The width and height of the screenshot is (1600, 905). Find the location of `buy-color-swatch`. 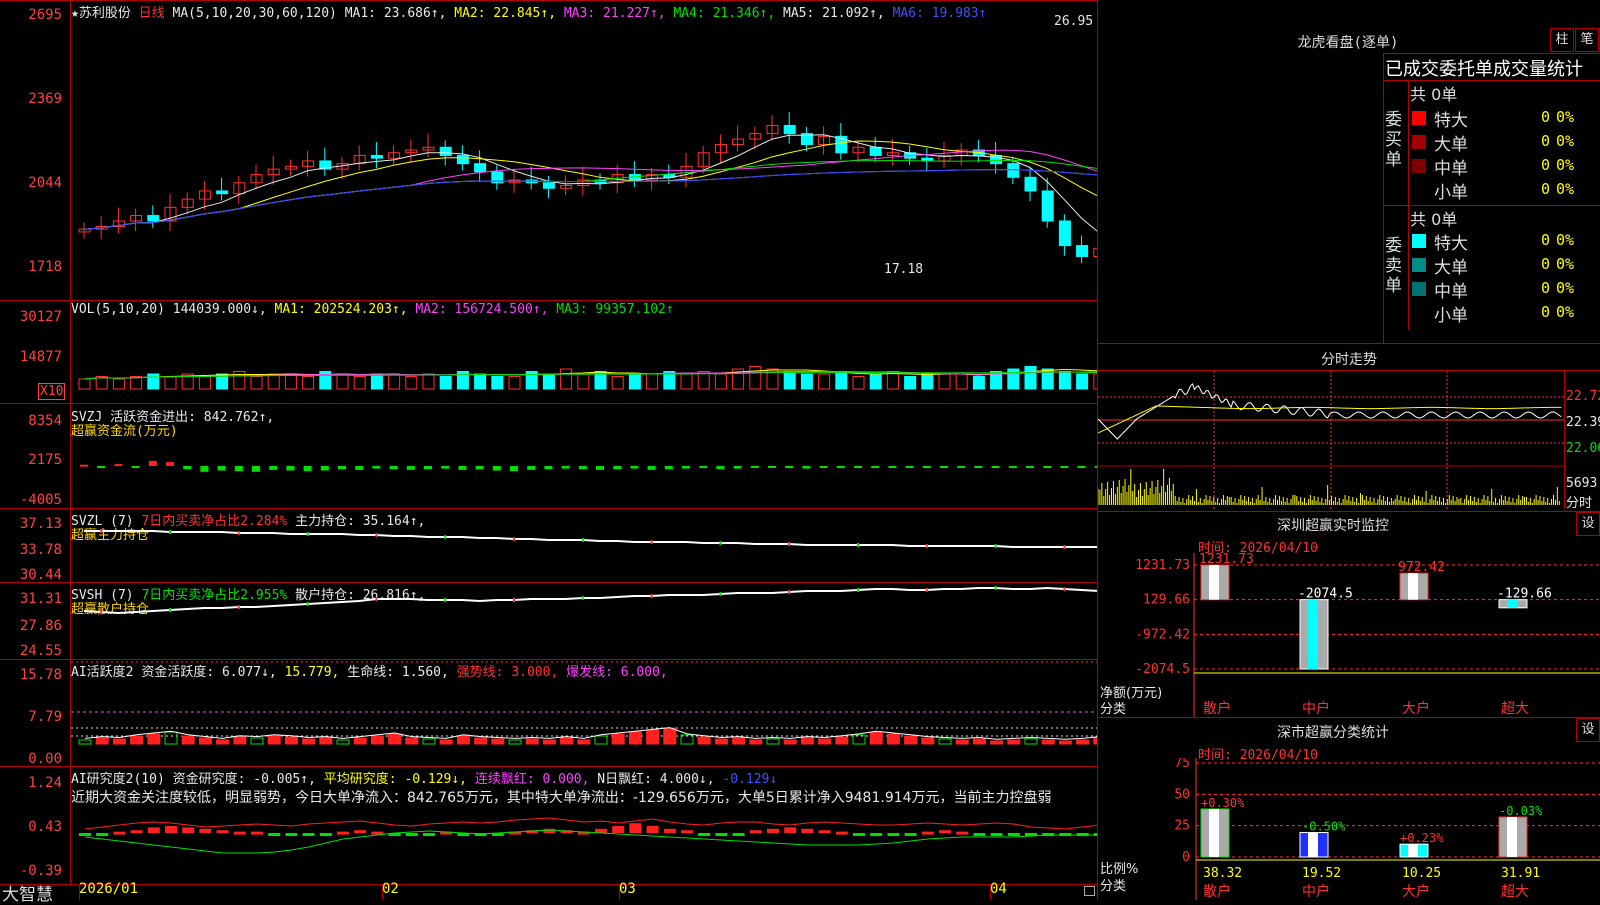

buy-color-swatch is located at coordinates (1419, 118).